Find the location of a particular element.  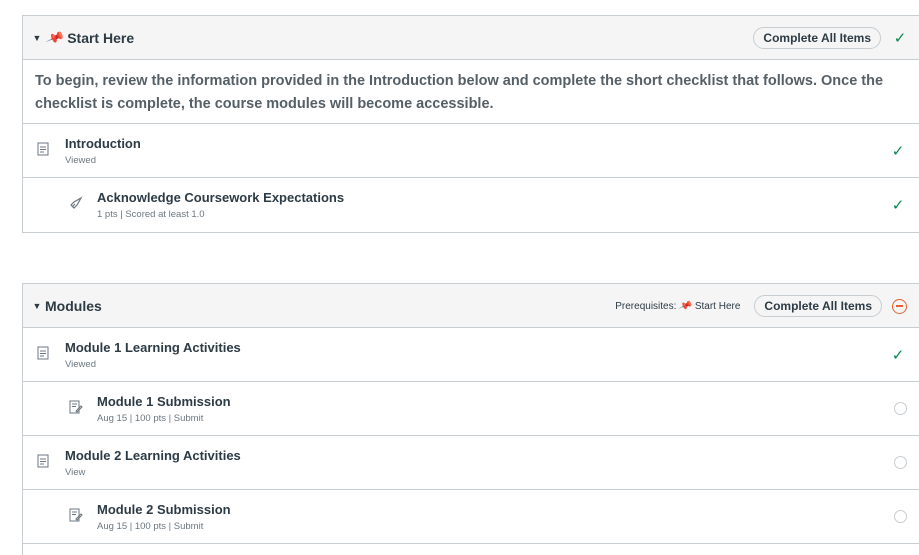

module-item-m1-activities: Module 1 Learning Activities Viewed ✓ is located at coordinates (471, 355).